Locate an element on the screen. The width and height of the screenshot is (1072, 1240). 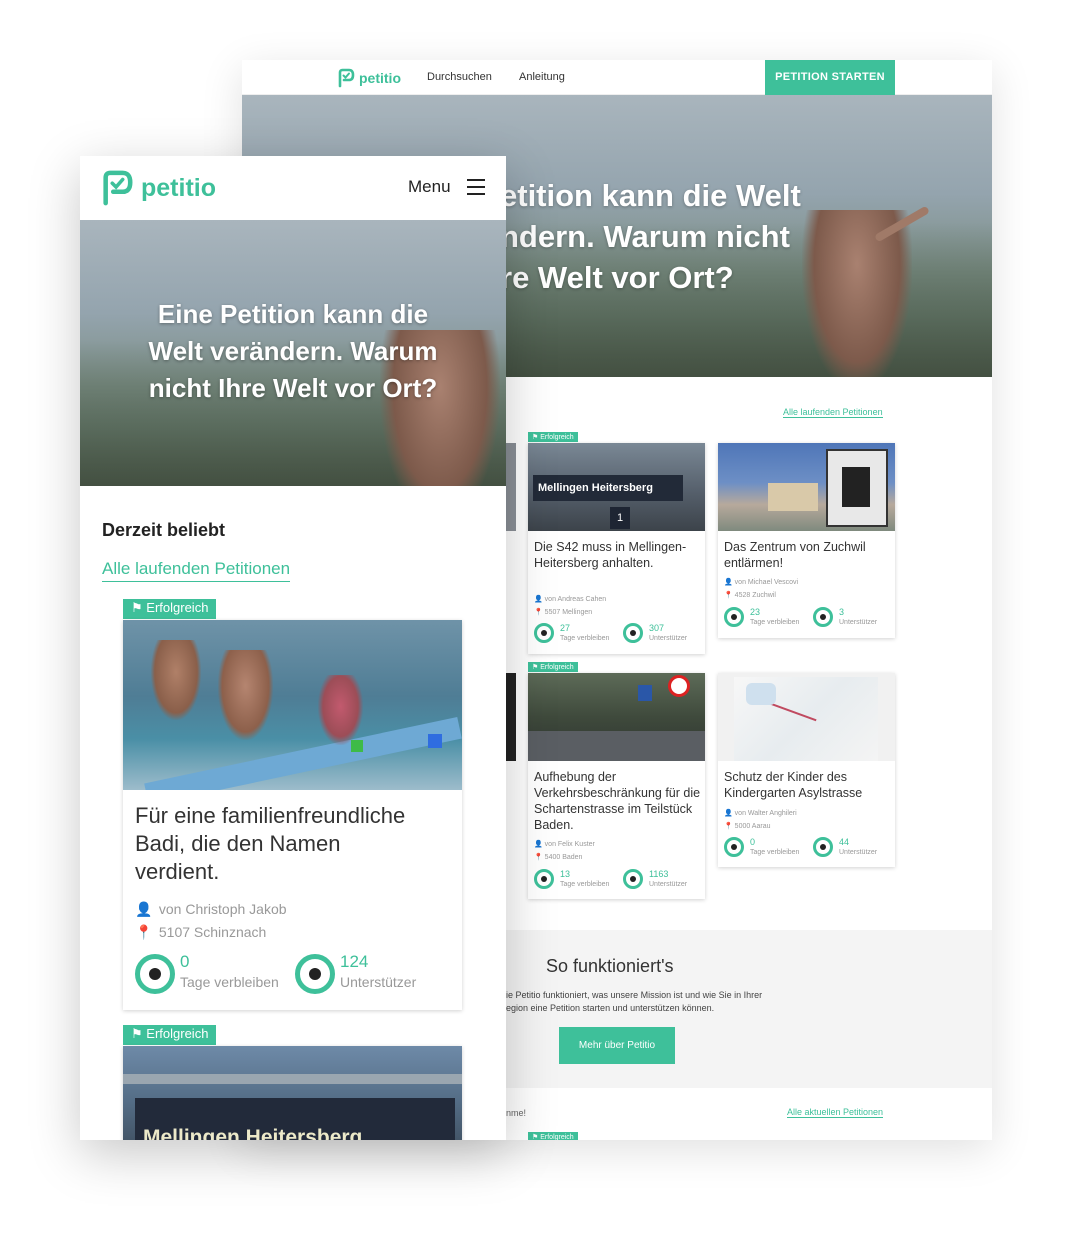
station-canopy is located at coordinates (292, 1079).